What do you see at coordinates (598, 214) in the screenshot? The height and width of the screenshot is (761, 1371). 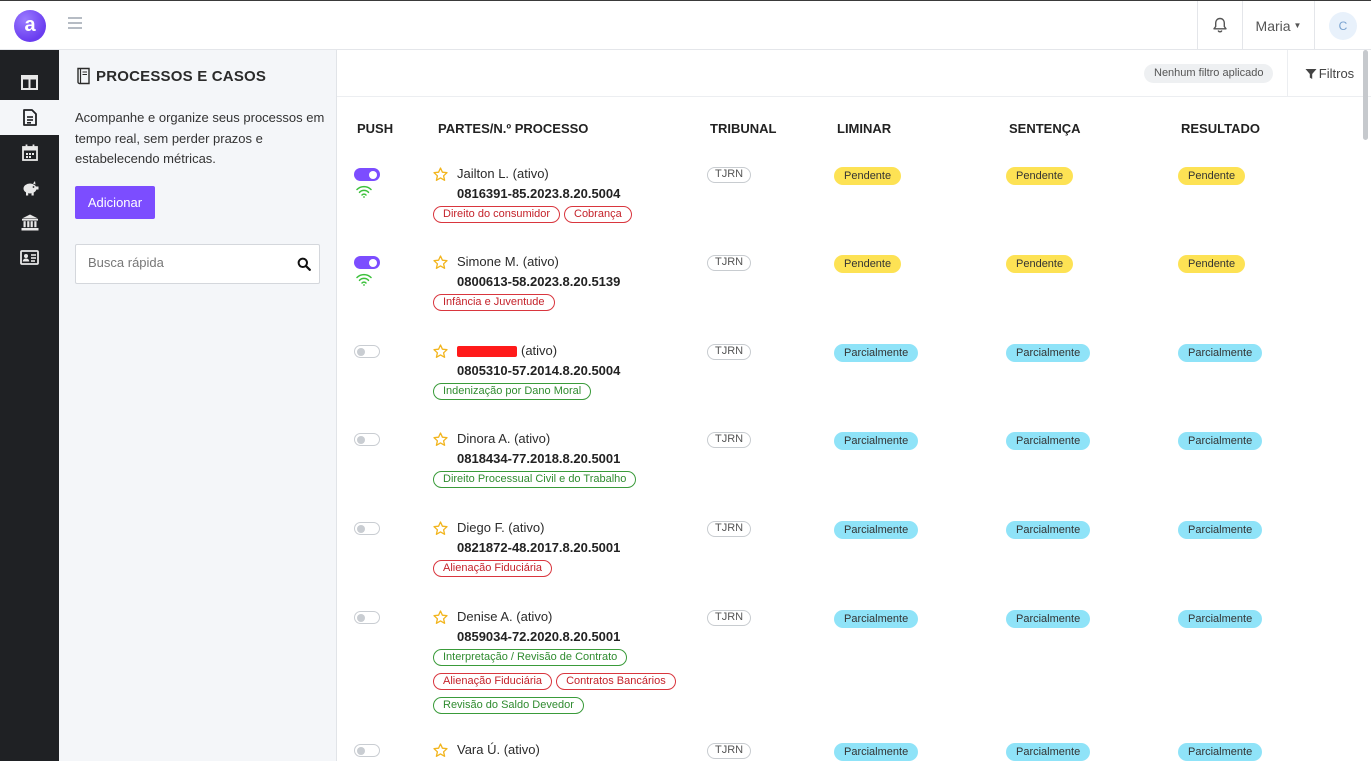 I see `category-tag: Cobrança` at bounding box center [598, 214].